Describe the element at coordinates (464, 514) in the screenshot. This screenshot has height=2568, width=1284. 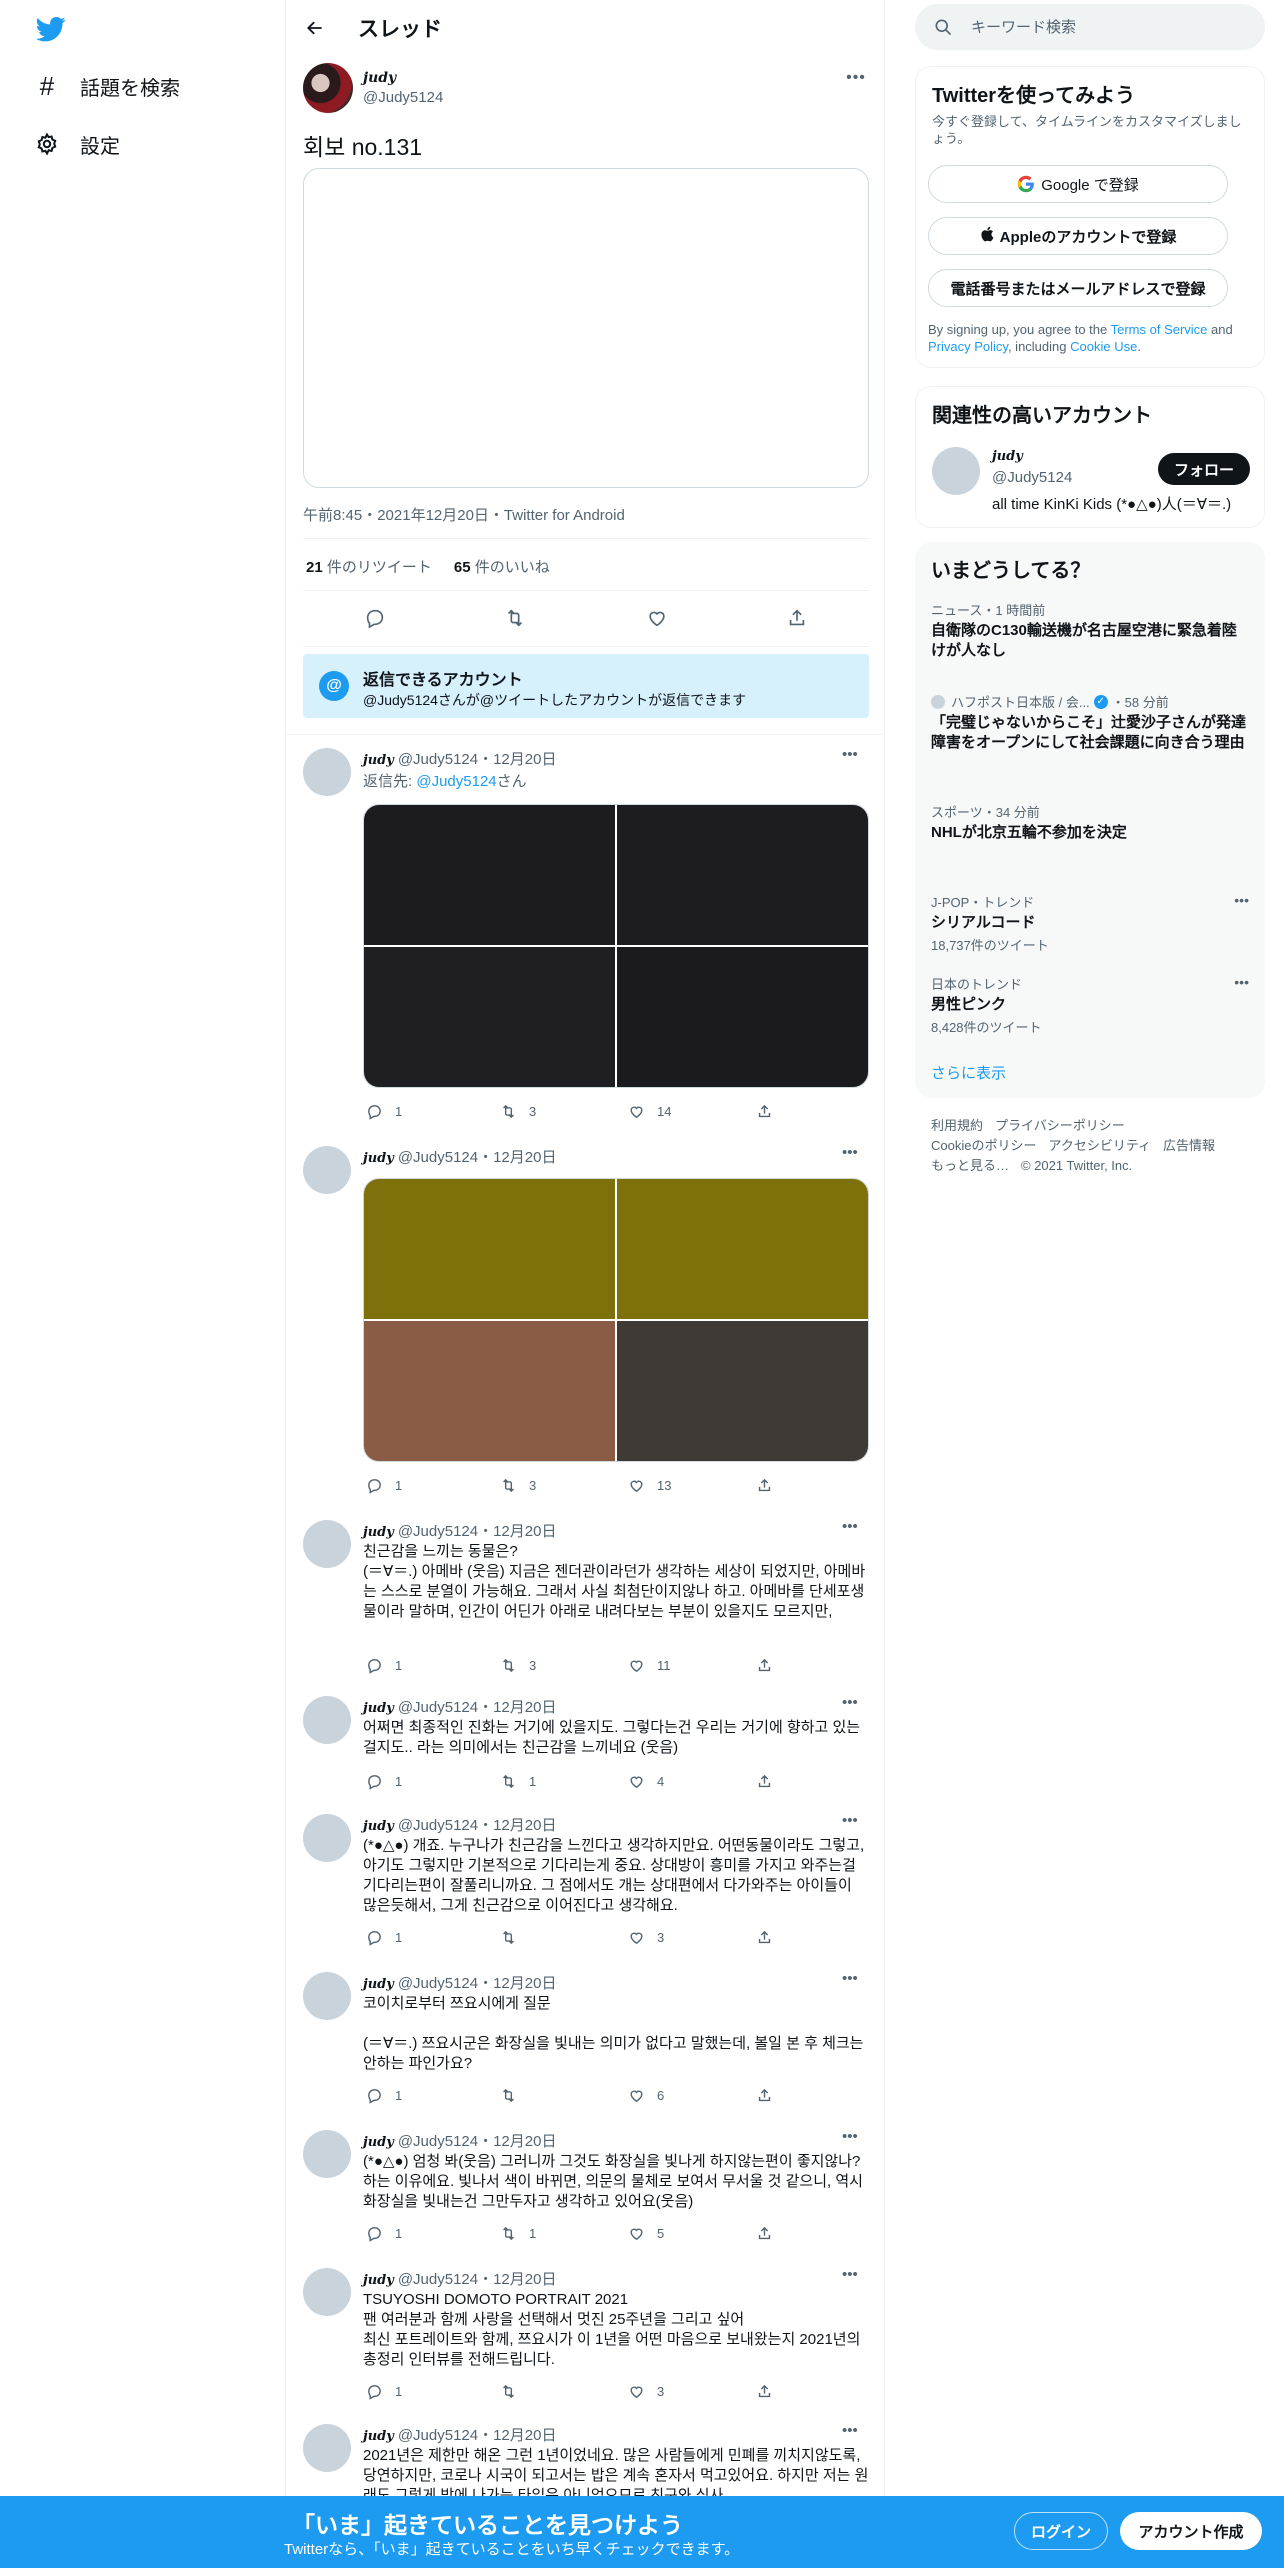
I see `tweet-timestamp: 午前8:45・2021年12月20日・Twitter for Android` at that location.